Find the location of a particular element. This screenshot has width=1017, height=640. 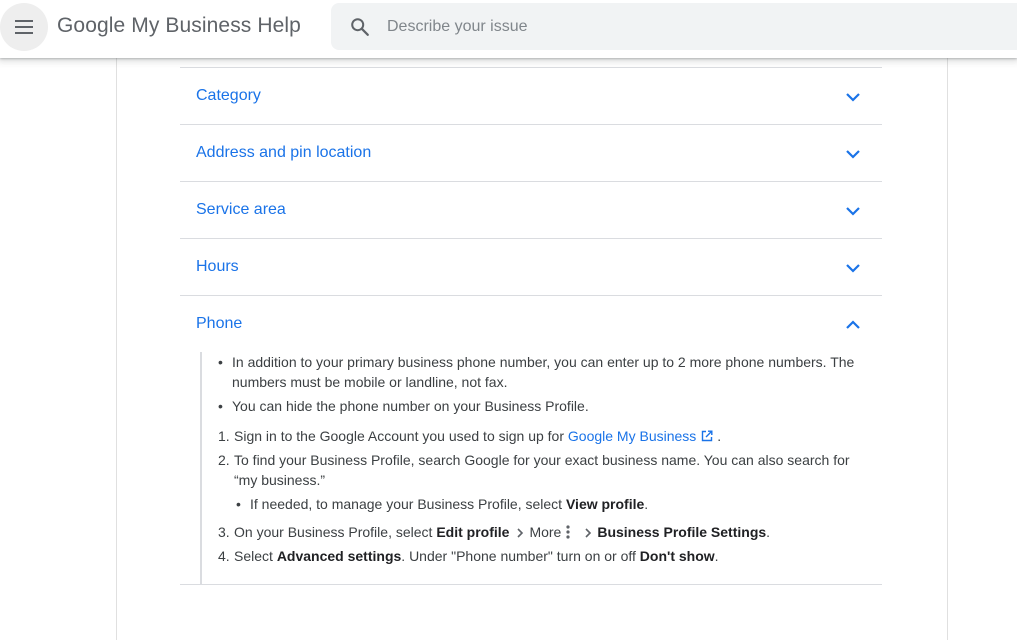

google-my-business-link: Google My Business is located at coordinates (642, 436).